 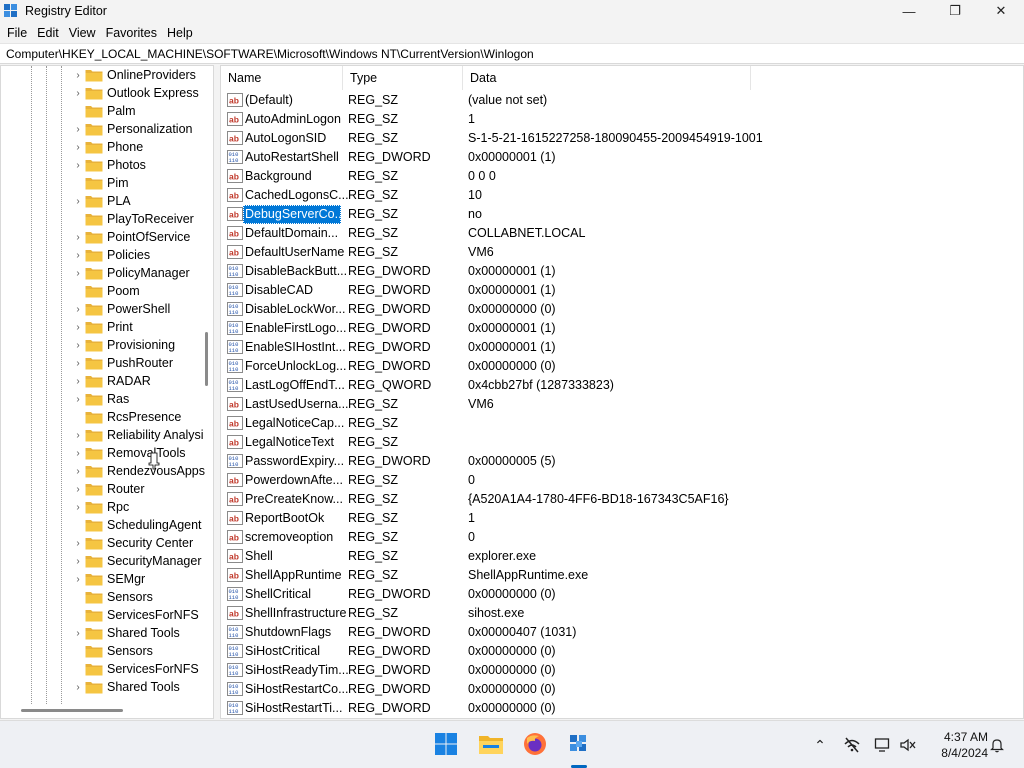 I want to click on display-icon, so click(x=883, y=745).